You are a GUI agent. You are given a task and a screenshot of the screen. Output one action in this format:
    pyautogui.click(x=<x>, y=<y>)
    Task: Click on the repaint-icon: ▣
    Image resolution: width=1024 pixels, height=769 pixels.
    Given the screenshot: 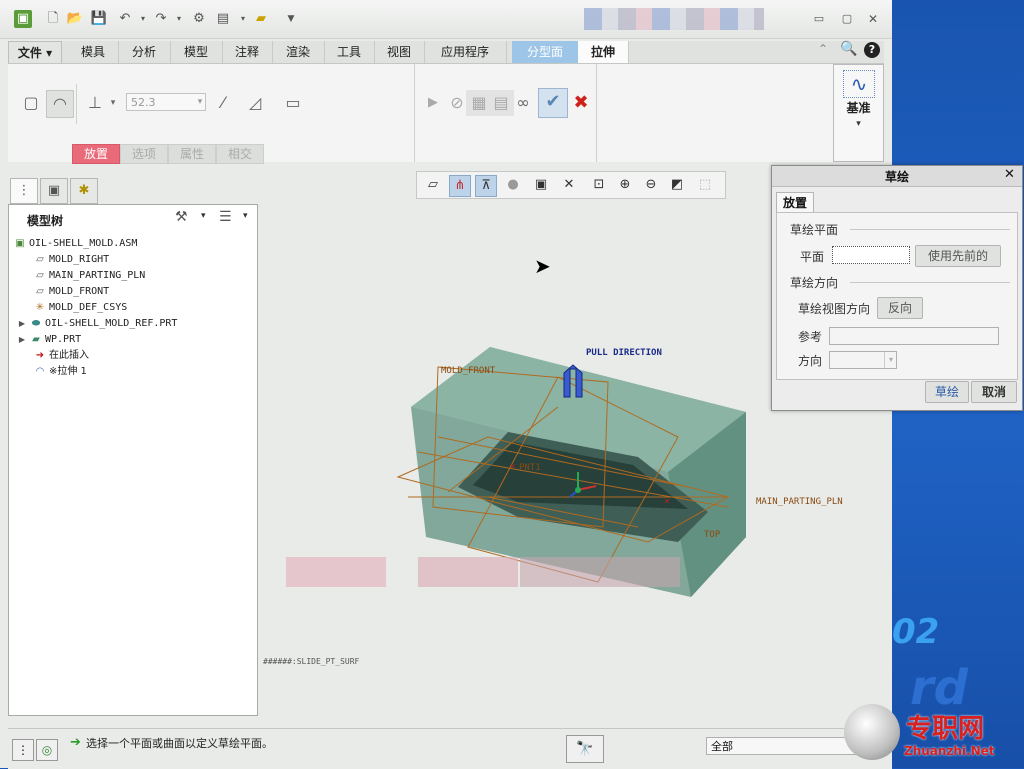 What is the action you would take?
    pyautogui.click(x=541, y=185)
    